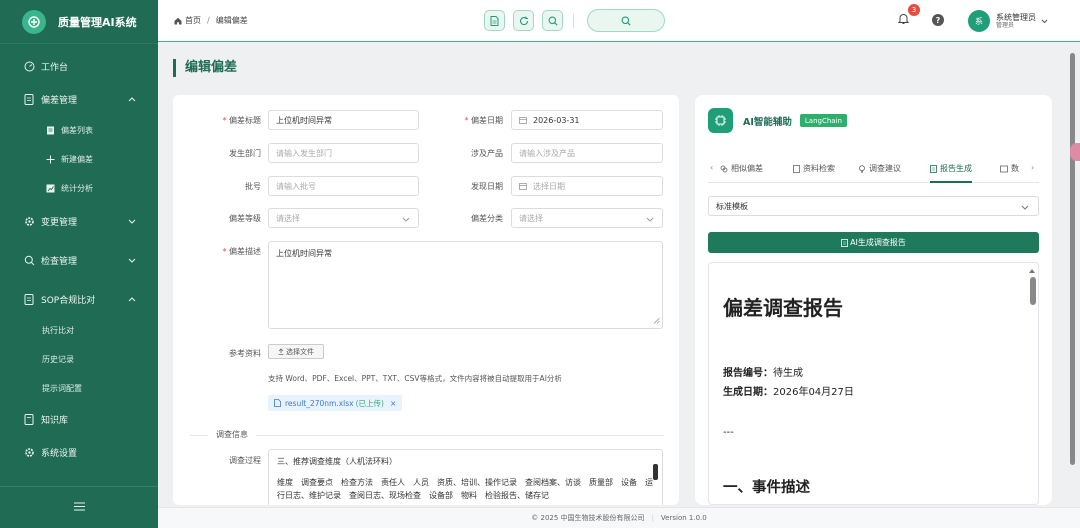  What do you see at coordinates (29, 453) in the screenshot?
I see `settings-icon` at bounding box center [29, 453].